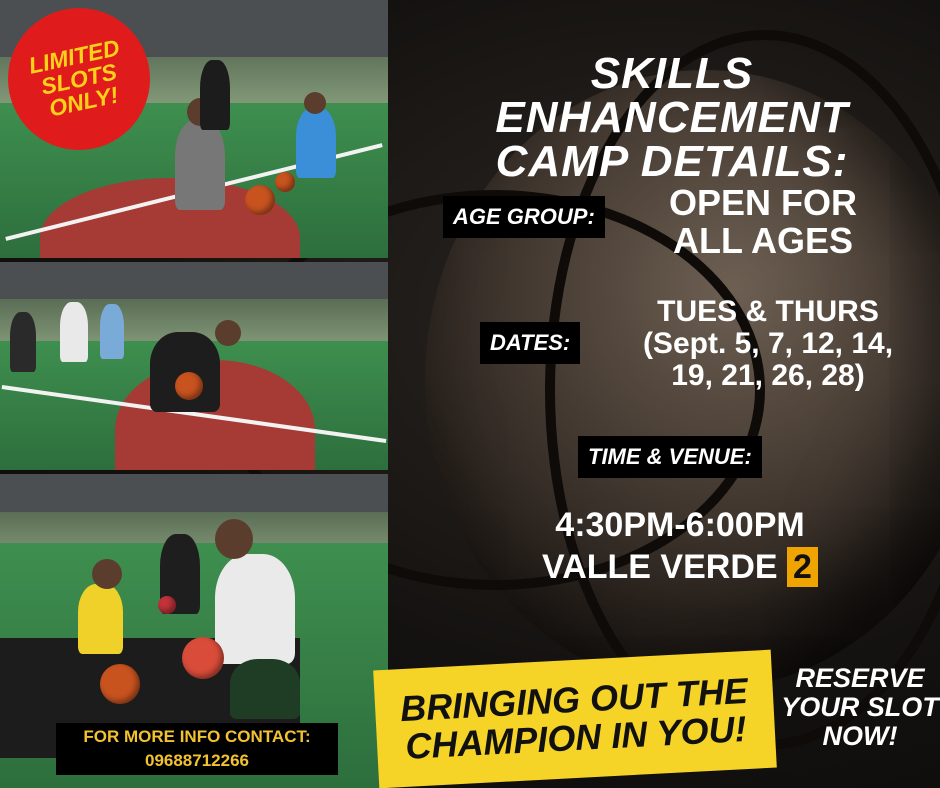 The width and height of the screenshot is (940, 788). Describe the element at coordinates (575, 718) in the screenshot. I see `slogan-banner: BRINGING OUT THE CHAMPION IN YOU!` at that location.